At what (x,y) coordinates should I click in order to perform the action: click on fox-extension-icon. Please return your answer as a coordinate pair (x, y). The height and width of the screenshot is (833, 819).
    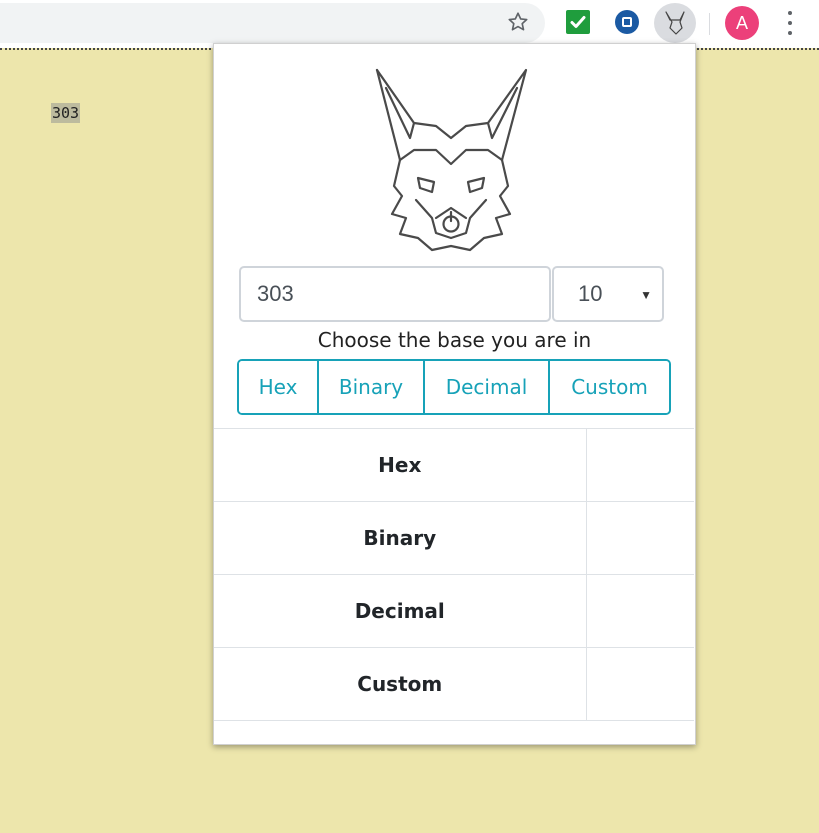
    Looking at the image, I should click on (675, 23).